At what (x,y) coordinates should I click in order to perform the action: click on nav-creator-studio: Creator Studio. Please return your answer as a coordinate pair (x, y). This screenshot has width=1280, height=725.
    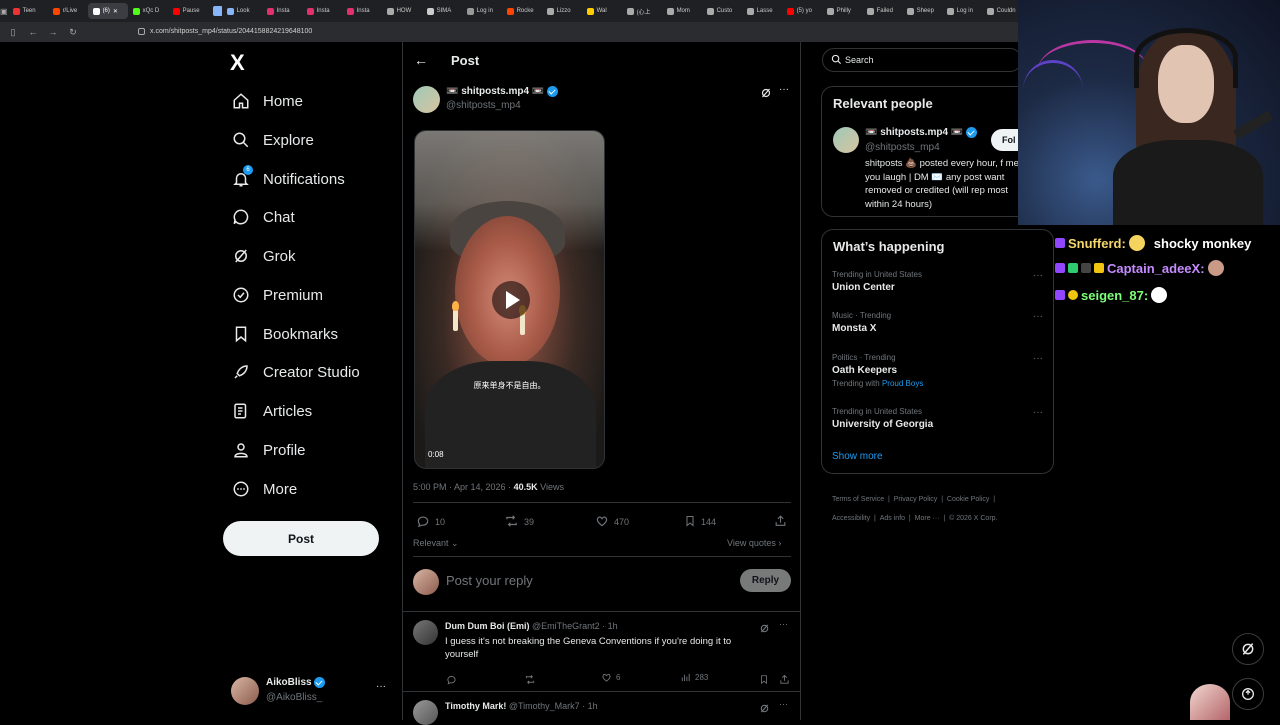
    Looking at the image, I should click on (295, 372).